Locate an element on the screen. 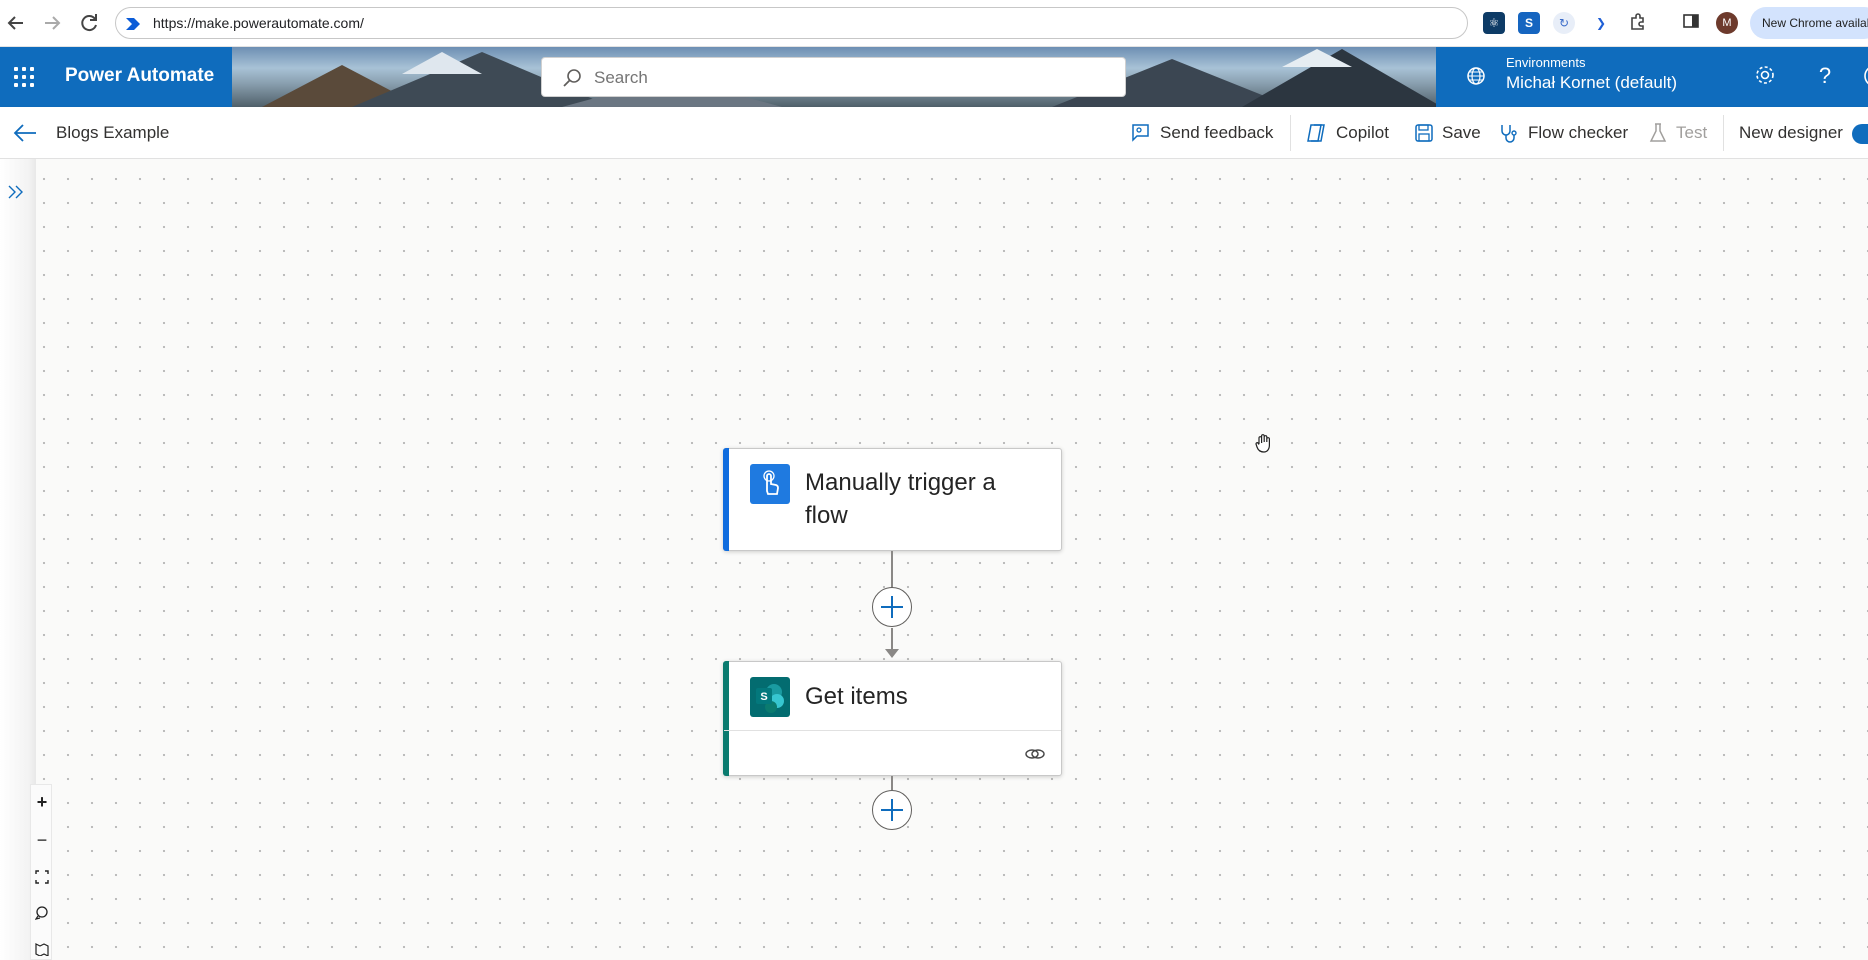 The width and height of the screenshot is (1868, 960). expand-chevron-icon is located at coordinates (16, 192).